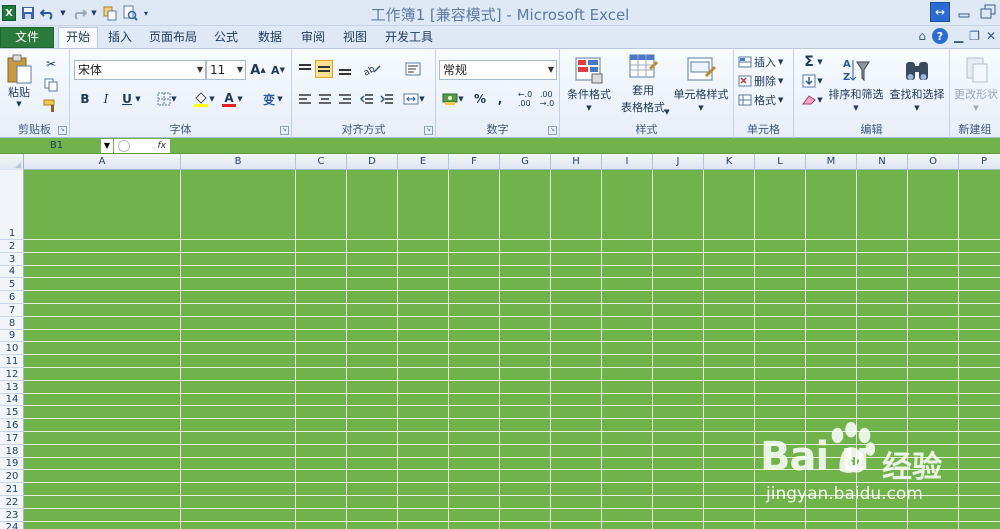 This screenshot has width=1000, height=529. What do you see at coordinates (12, 162) in the screenshot?
I see `select-all-corner` at bounding box center [12, 162].